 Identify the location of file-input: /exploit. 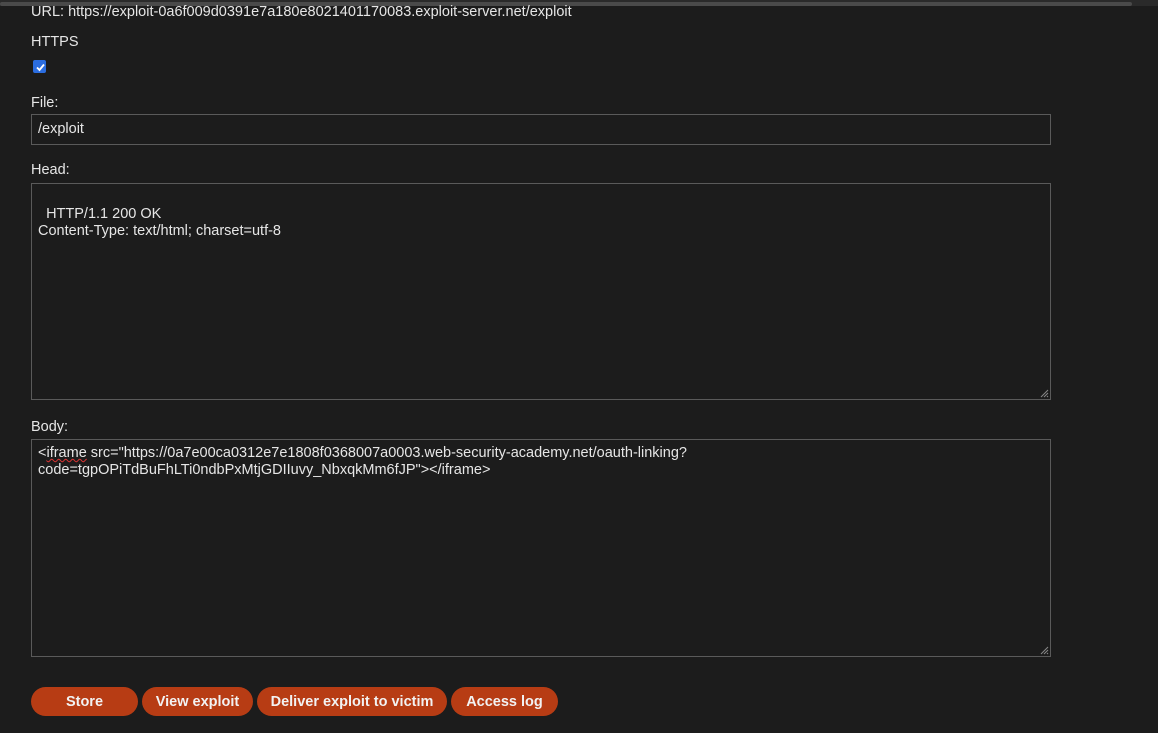
(541, 129).